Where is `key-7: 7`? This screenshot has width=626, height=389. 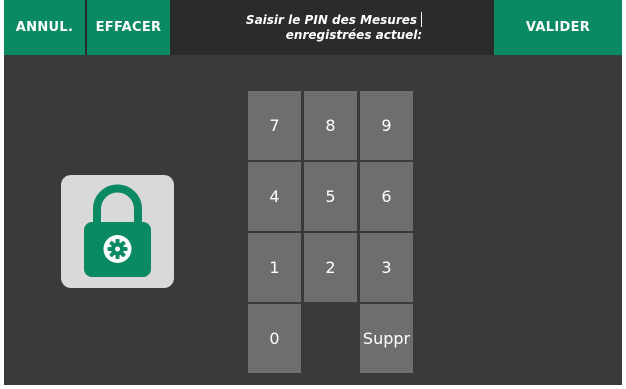 key-7: 7 is located at coordinates (274, 125).